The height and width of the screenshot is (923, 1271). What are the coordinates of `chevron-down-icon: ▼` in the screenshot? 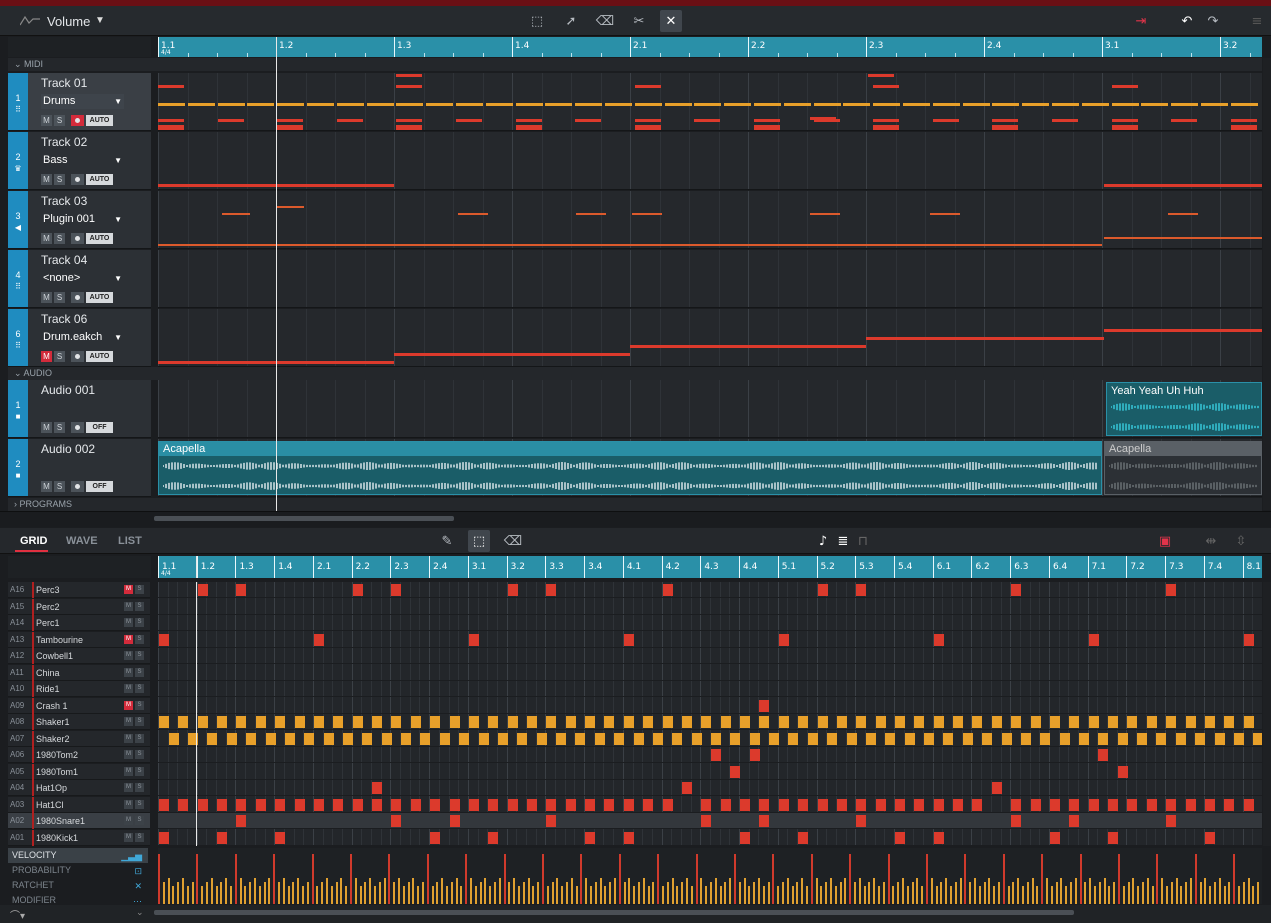 It's located at (118, 278).